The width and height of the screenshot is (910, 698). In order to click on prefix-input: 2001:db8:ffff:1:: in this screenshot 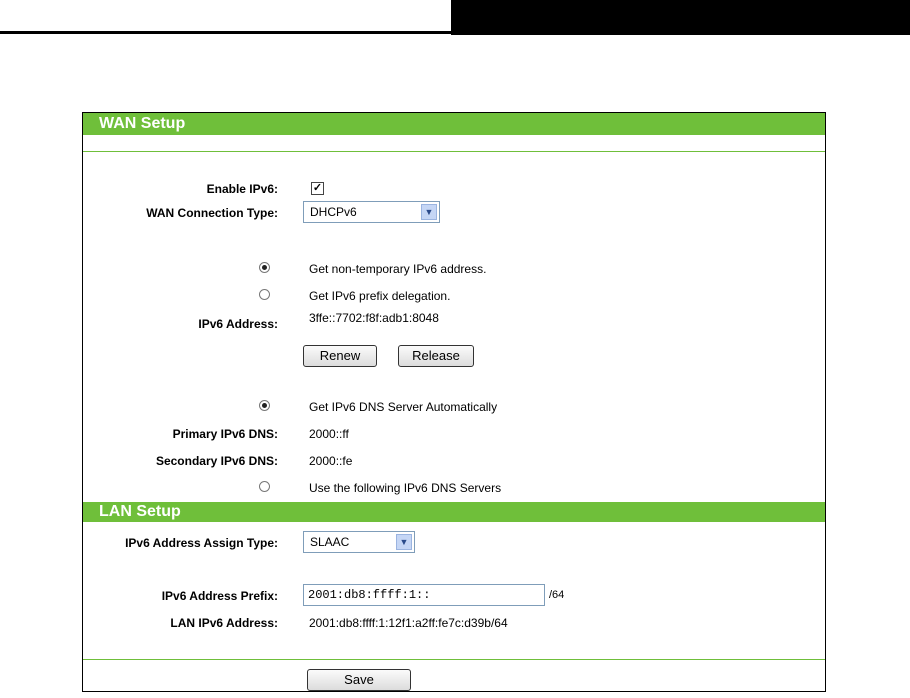, I will do `click(424, 595)`.